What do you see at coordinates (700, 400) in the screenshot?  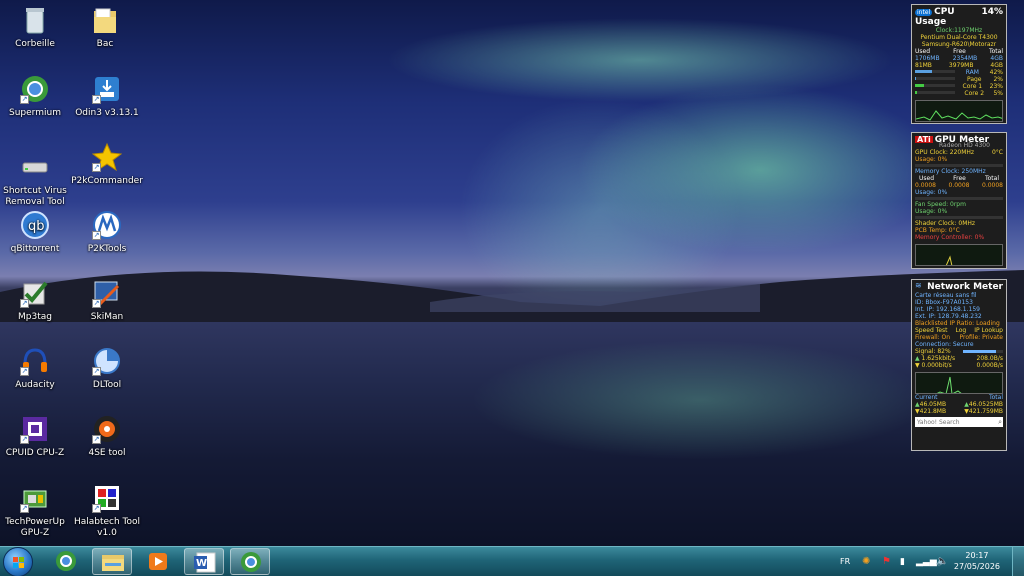 I see `lake-reflection` at bounding box center [700, 400].